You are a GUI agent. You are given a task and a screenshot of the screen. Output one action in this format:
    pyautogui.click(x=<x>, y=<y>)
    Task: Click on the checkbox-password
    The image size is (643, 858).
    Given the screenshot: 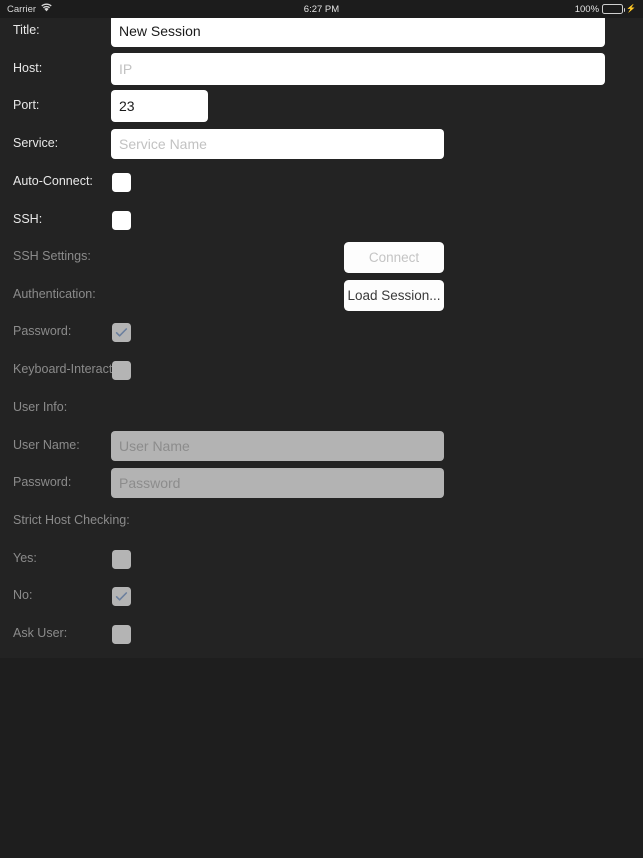 What is the action you would take?
    pyautogui.click(x=121, y=332)
    